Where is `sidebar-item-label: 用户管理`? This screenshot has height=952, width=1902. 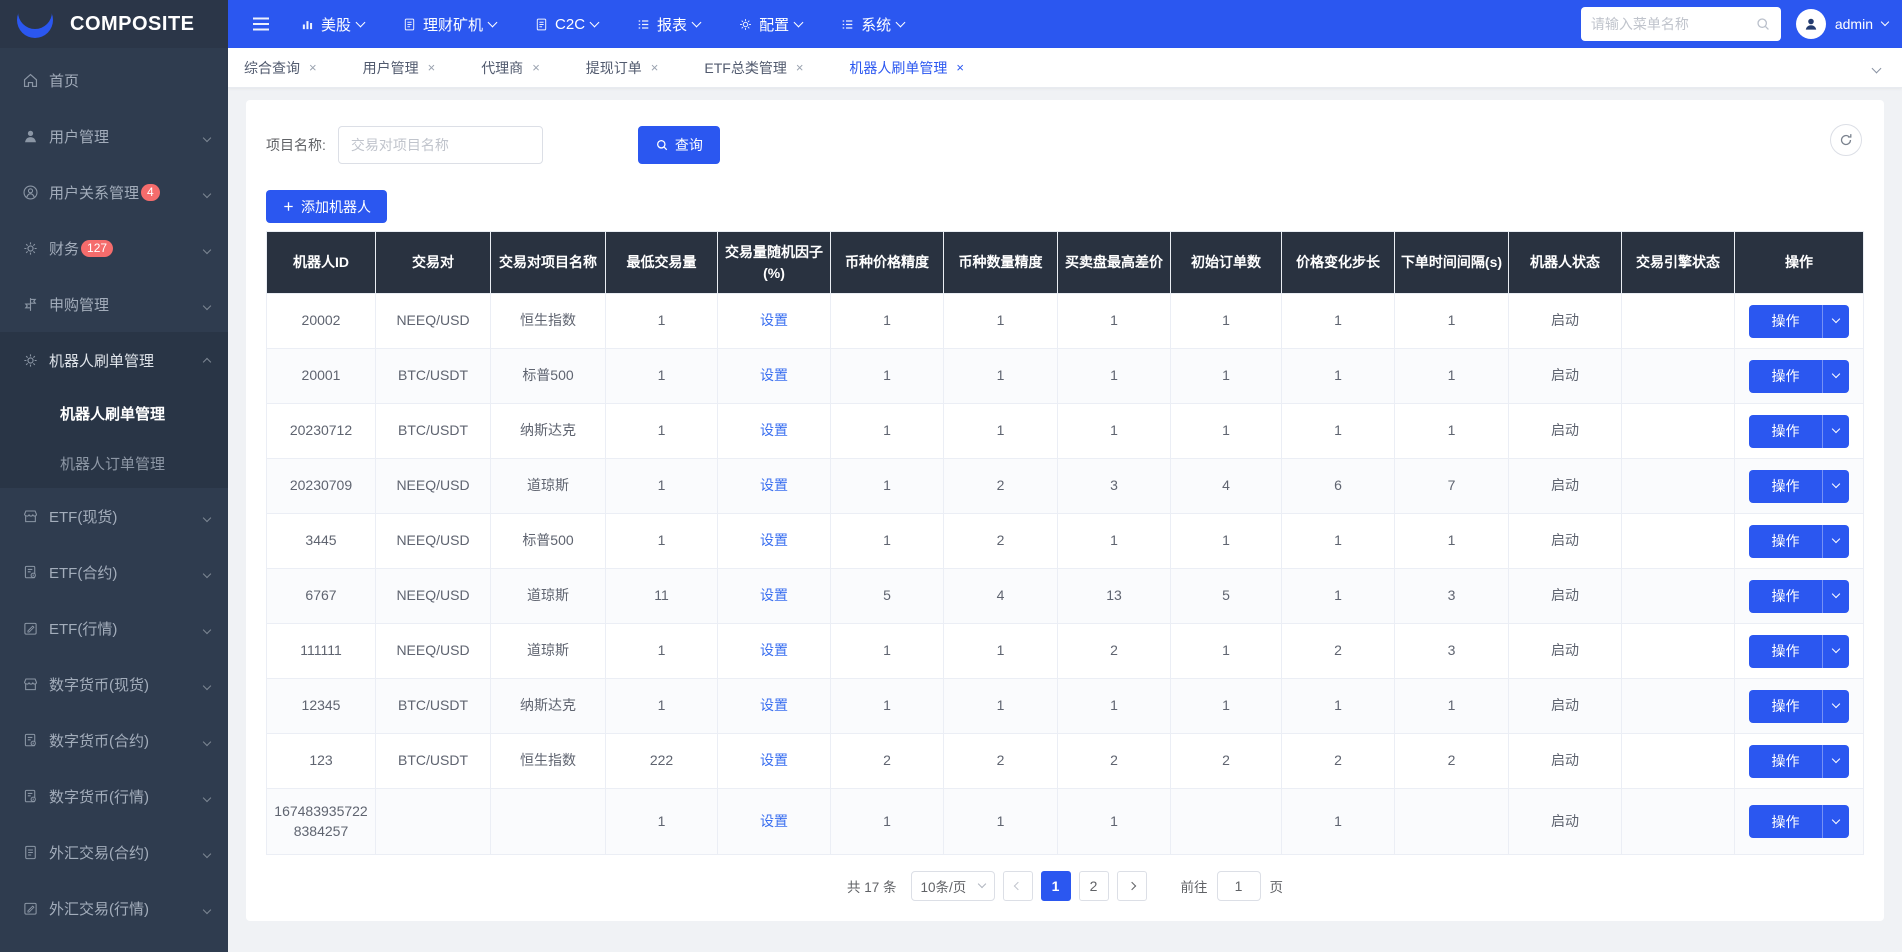 sidebar-item-label: 用户管理 is located at coordinates (79, 137).